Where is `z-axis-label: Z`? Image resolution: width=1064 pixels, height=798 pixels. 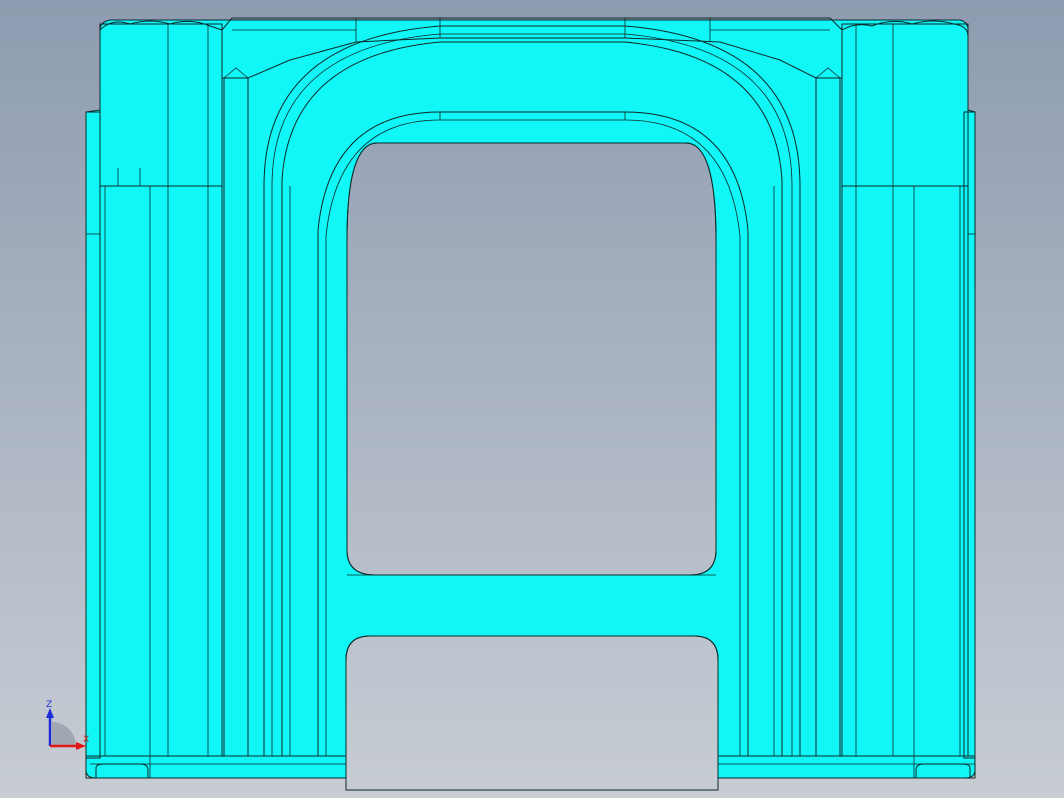
z-axis-label: Z is located at coordinates (49, 705).